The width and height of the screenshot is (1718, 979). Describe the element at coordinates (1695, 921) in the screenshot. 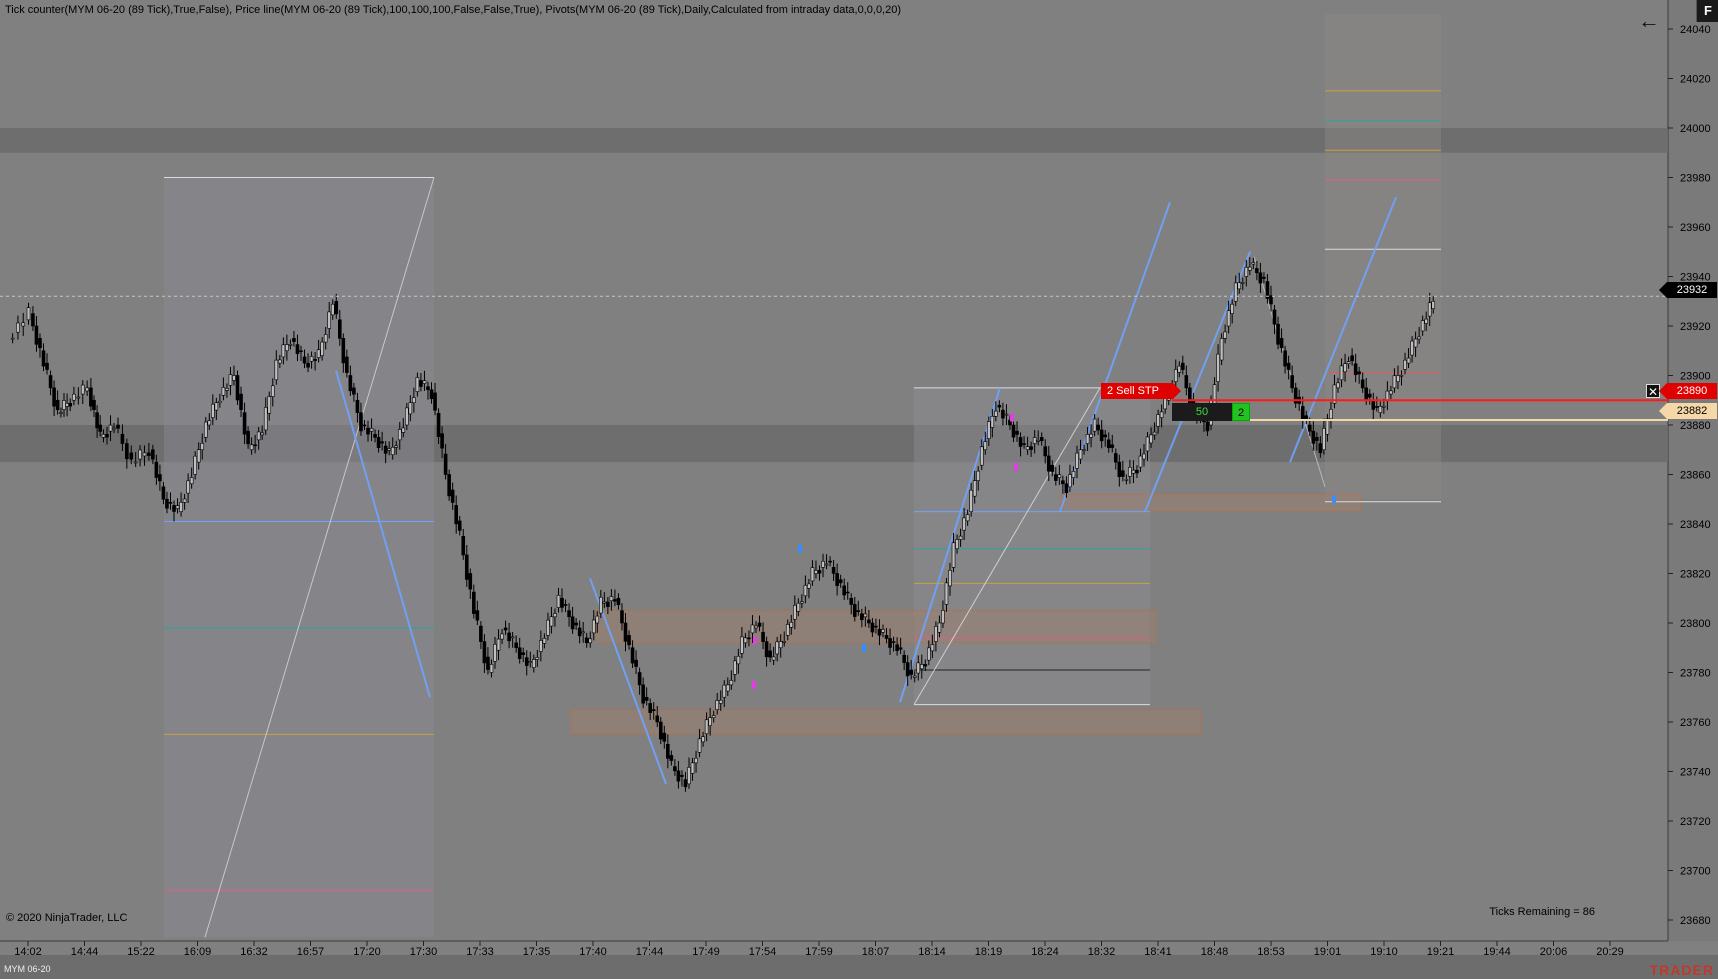

I see `y-tick-label: 23680` at that location.